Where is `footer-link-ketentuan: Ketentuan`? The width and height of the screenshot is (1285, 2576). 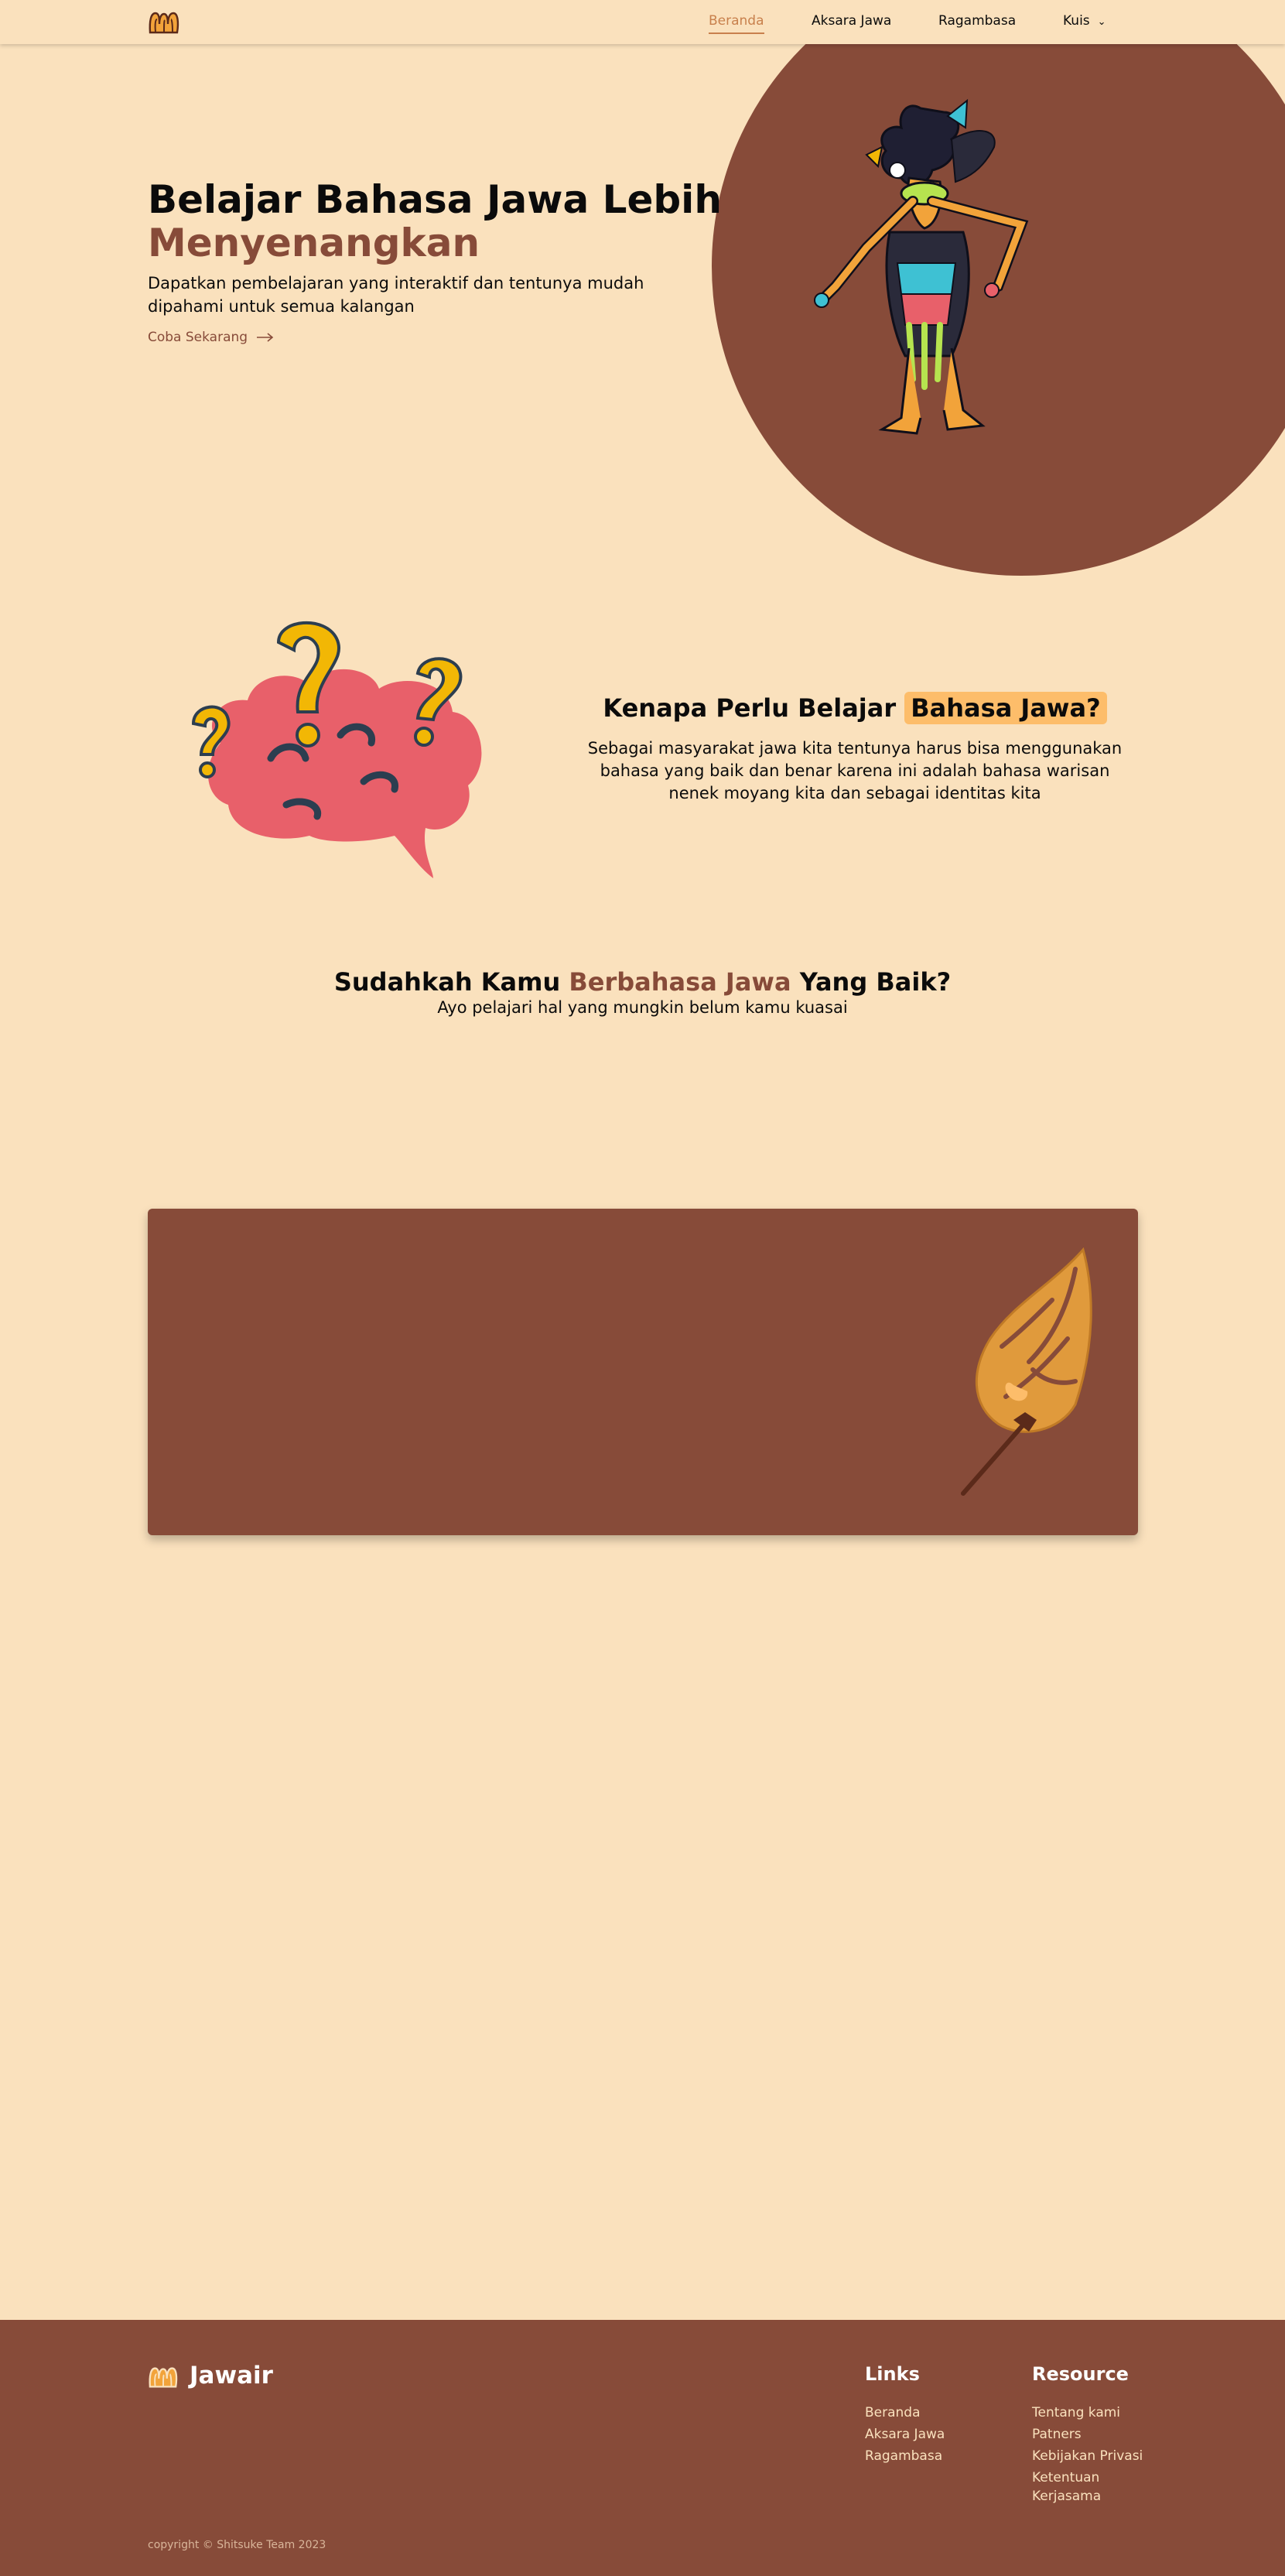 footer-link-ketentuan: Ketentuan is located at coordinates (1066, 2478).